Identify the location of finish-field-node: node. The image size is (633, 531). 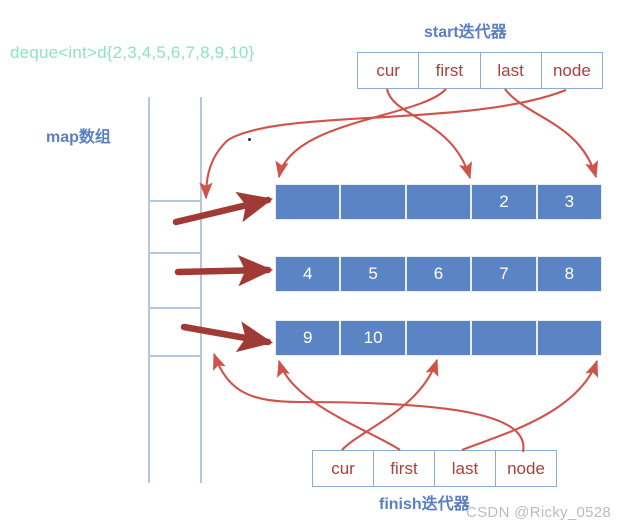
(526, 468).